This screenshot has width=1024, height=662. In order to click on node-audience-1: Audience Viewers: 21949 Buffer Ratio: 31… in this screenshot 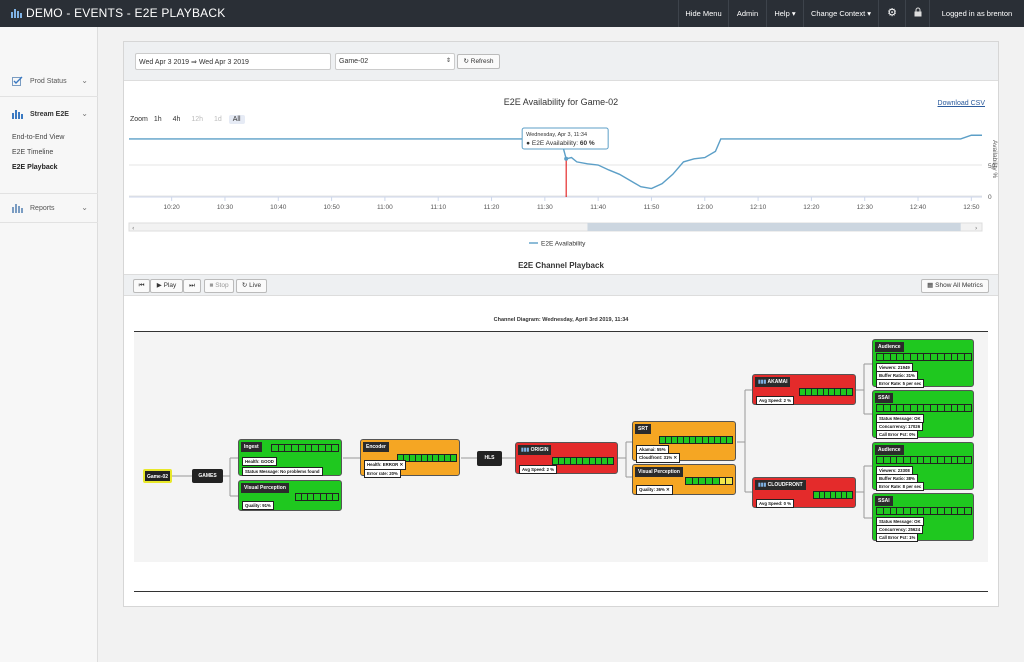, I will do `click(923, 363)`.